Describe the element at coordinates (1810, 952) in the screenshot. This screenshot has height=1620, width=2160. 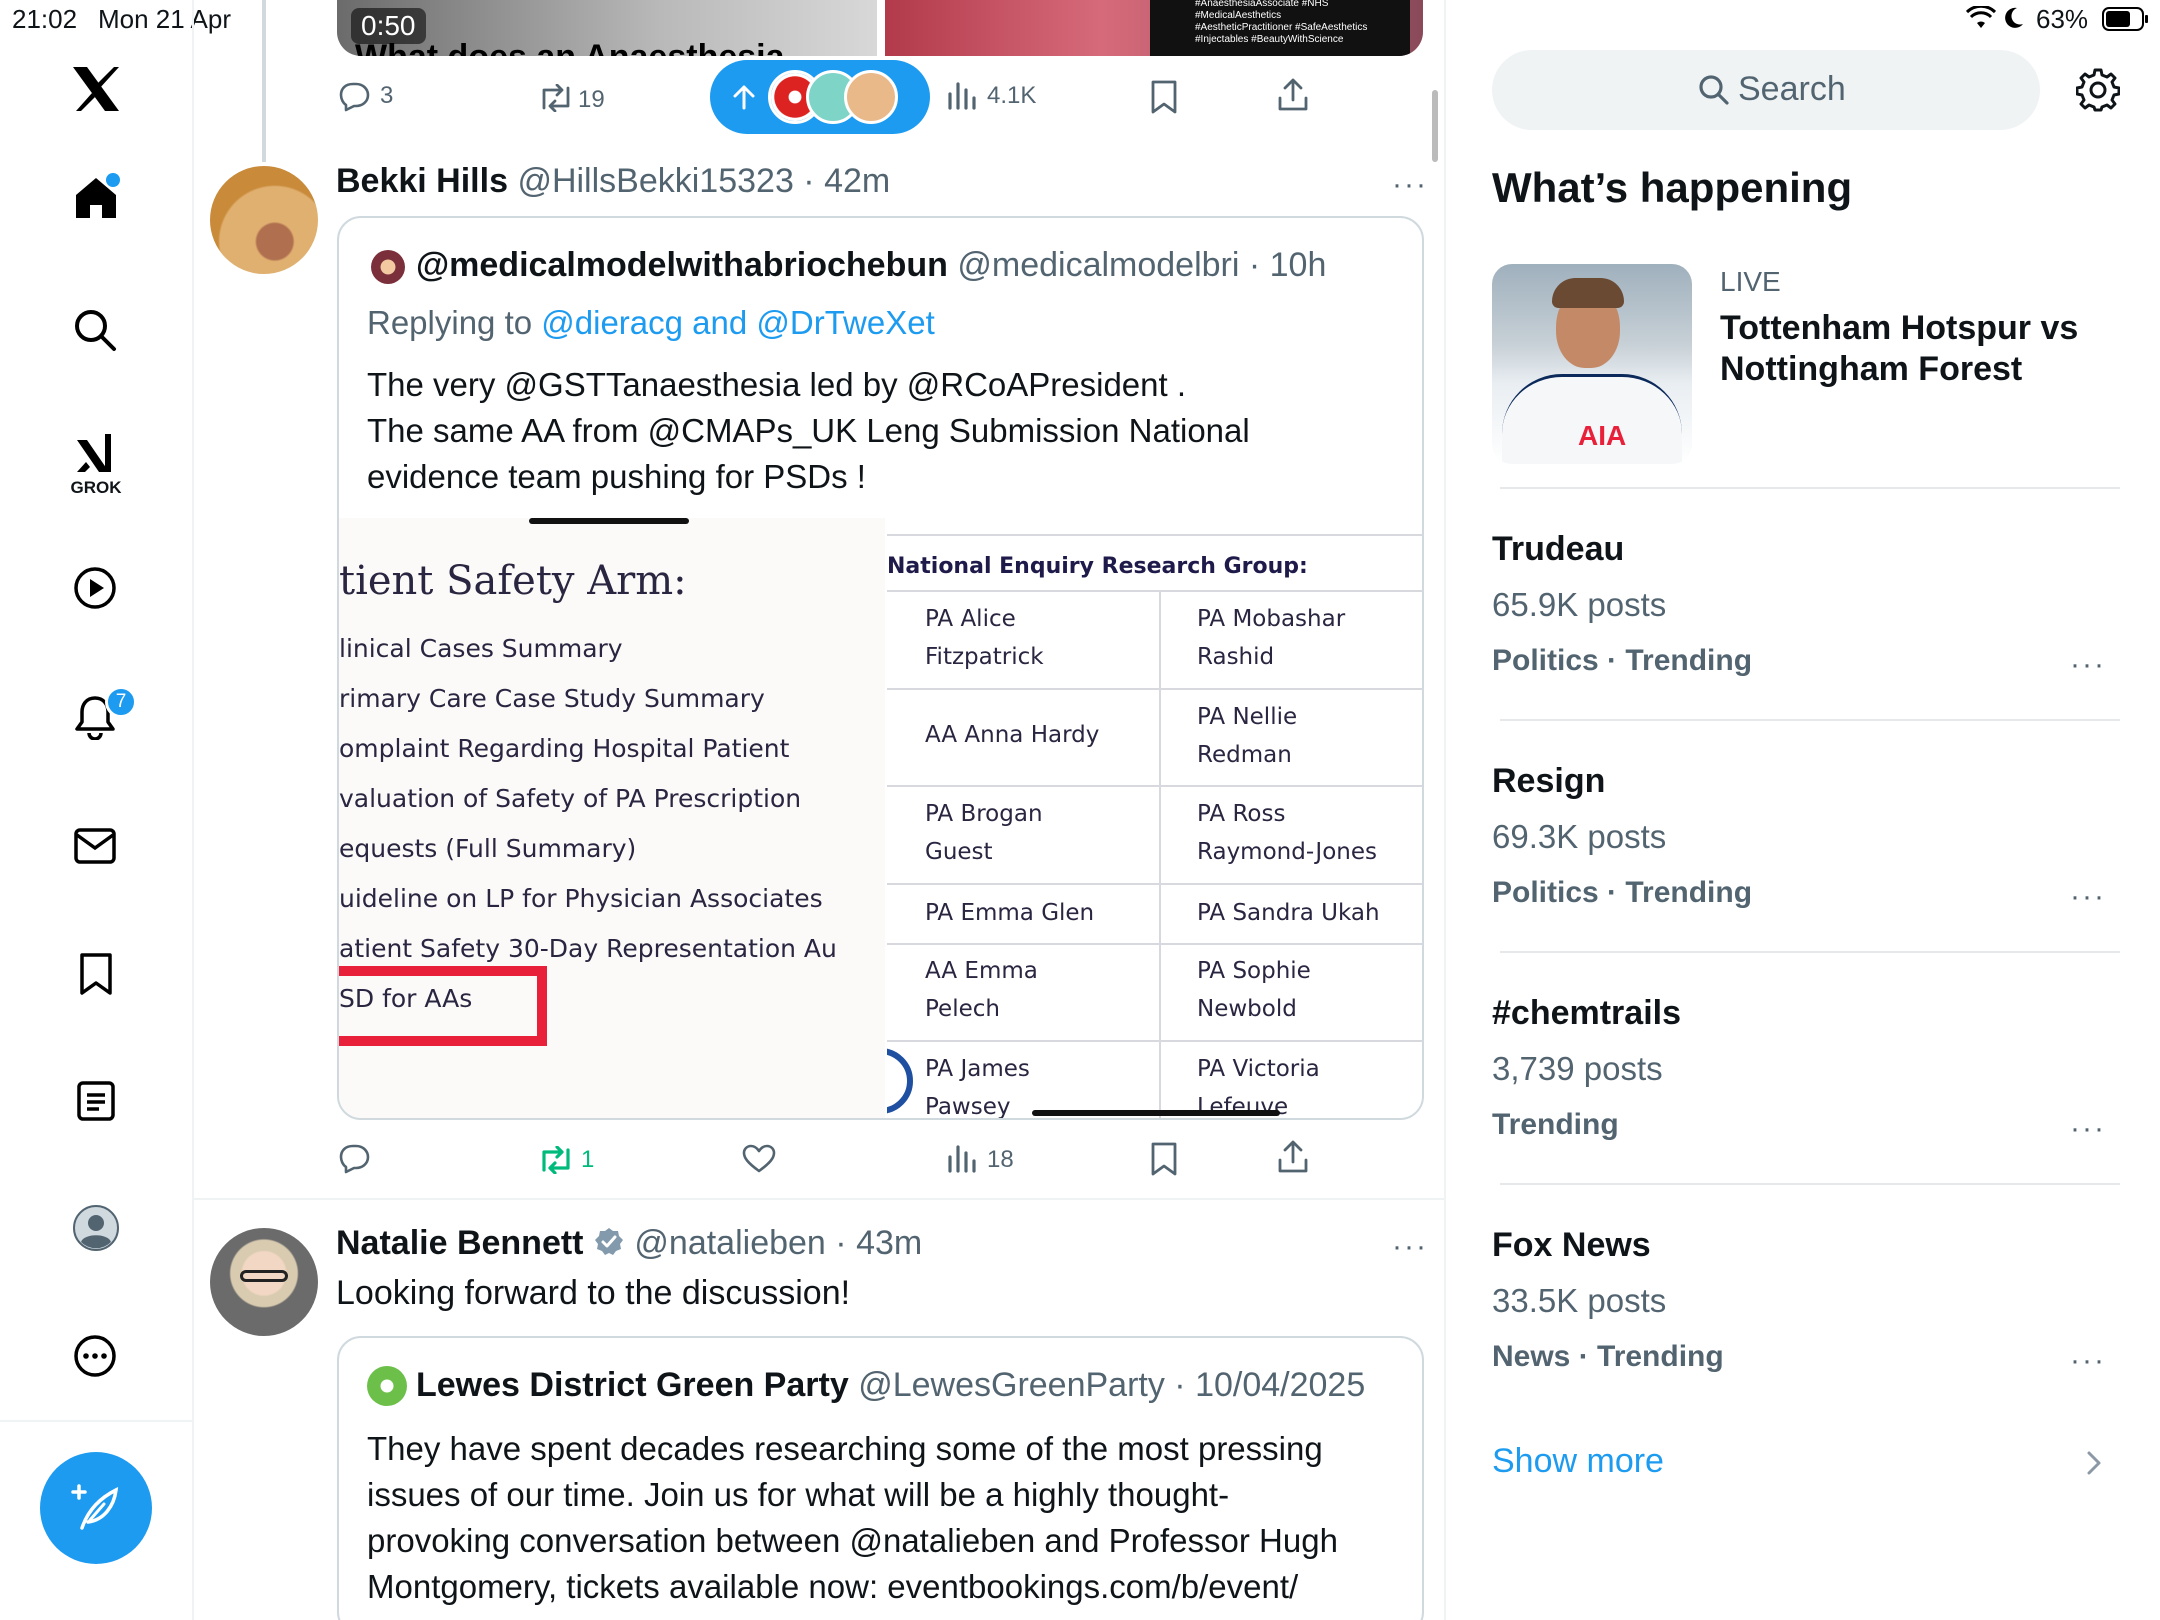
I see `sidebar-divider` at that location.